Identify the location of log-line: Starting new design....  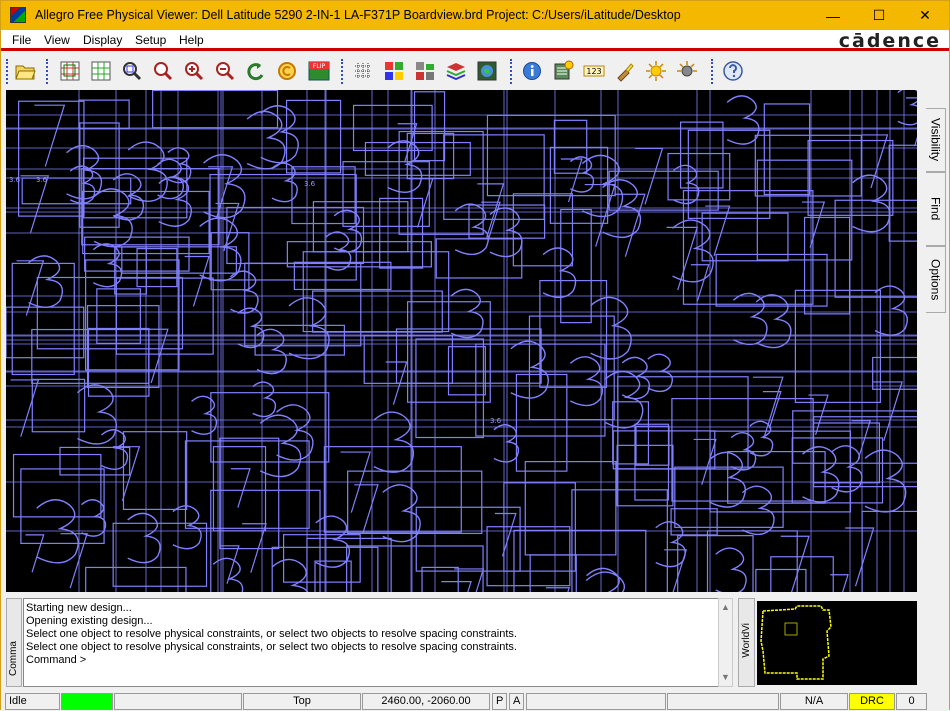
(79, 608).